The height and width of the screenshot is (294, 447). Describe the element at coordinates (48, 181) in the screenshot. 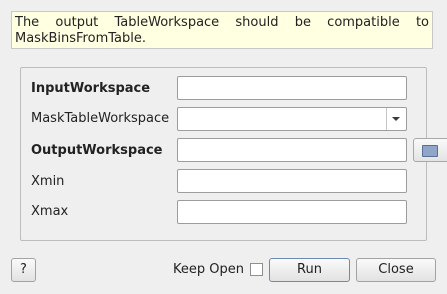

I see `xmin-label: Xmin` at that location.